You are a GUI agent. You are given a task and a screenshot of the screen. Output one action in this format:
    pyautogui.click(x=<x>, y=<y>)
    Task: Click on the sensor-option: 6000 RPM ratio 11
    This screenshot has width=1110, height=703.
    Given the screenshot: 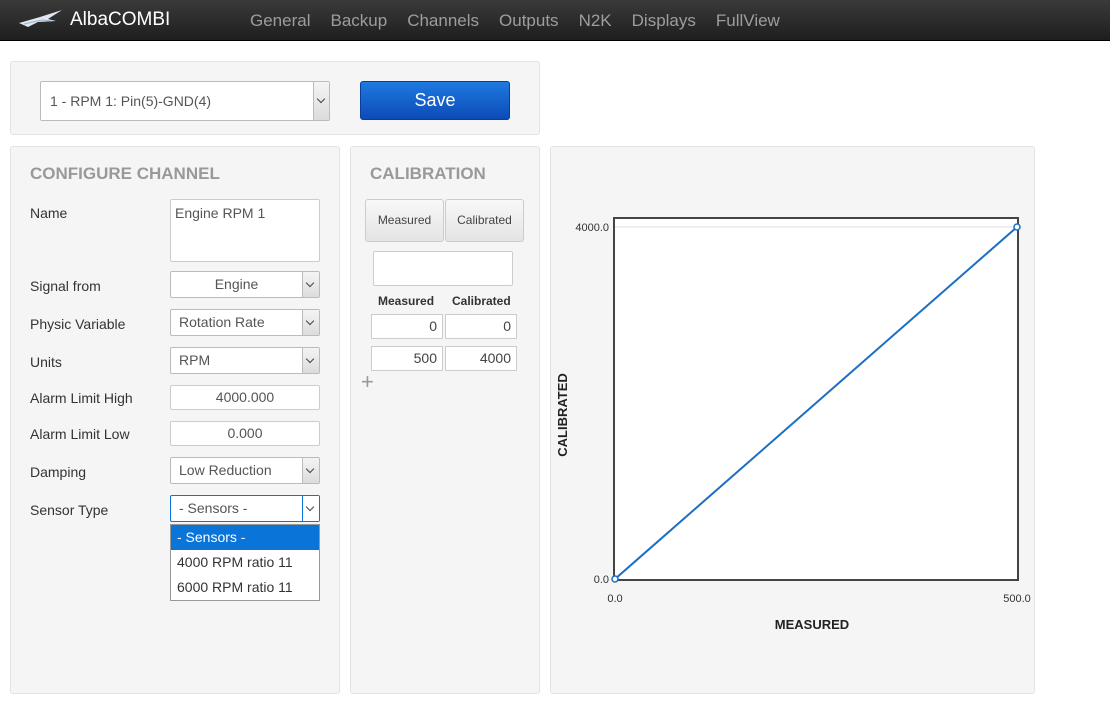 What is the action you would take?
    pyautogui.click(x=245, y=587)
    